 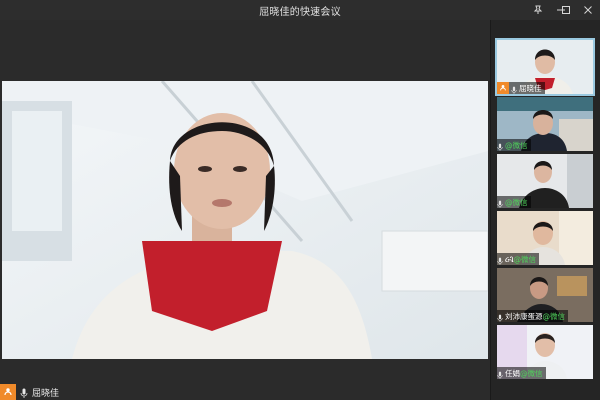 What do you see at coordinates (545, 295) in the screenshot?
I see `participant-tile: 刘沛康蛋源@微信` at bounding box center [545, 295].